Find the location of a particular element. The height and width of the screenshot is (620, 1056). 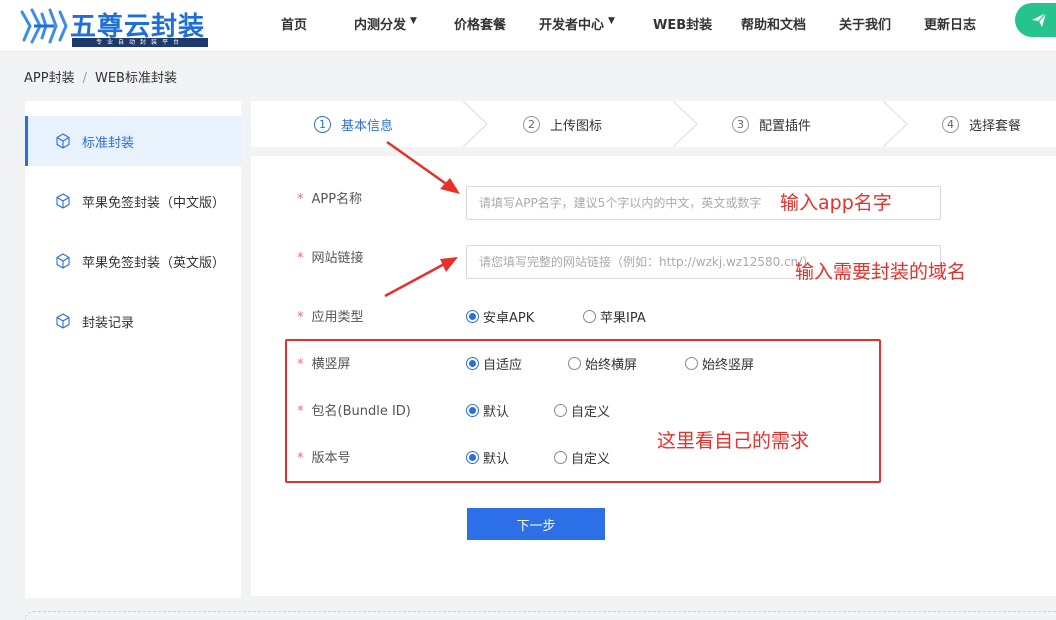

sidebar-item-ios-nosign-cn: 苹果免签封装（中文版） is located at coordinates (133, 201).